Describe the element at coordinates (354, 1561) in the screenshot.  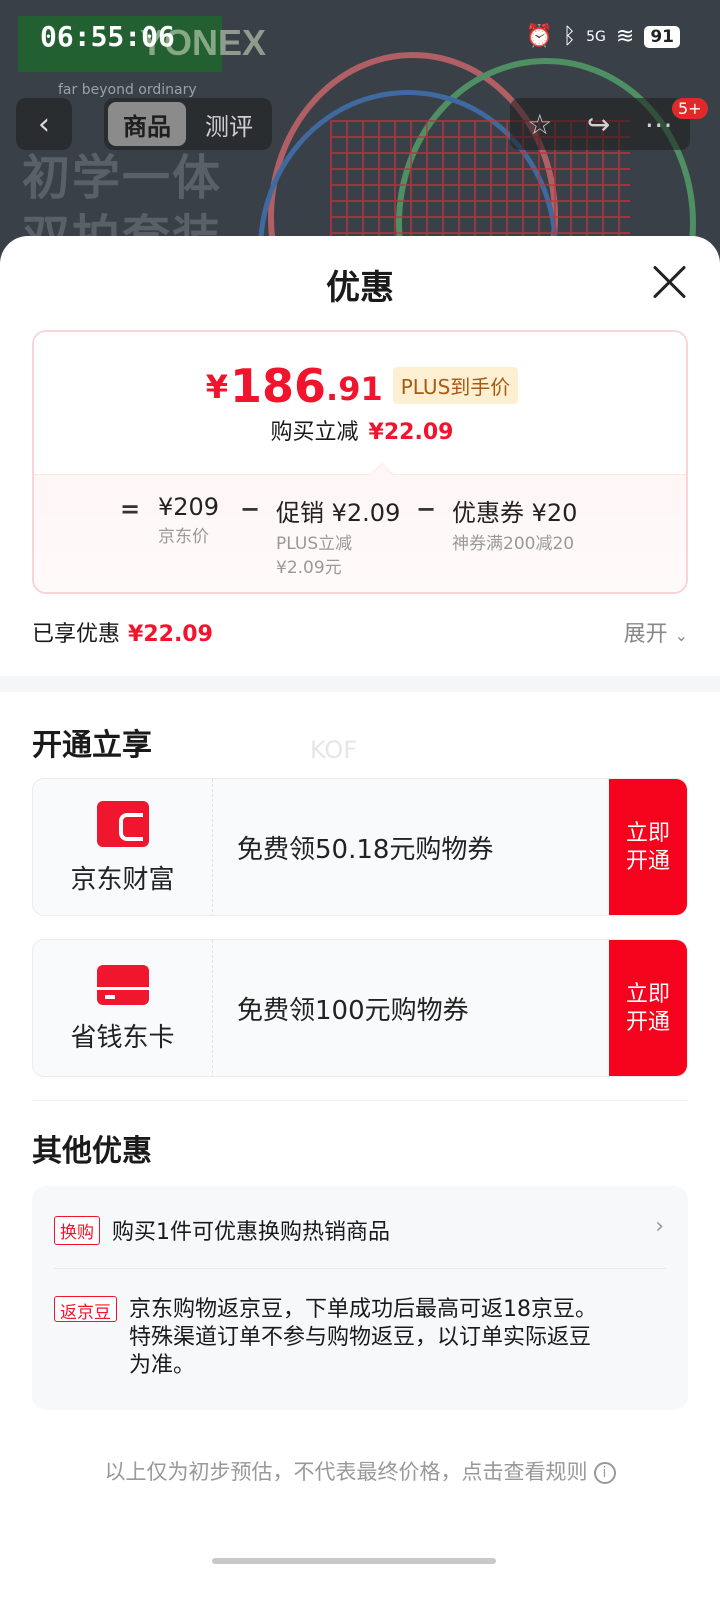
I see `home-indicator` at that location.